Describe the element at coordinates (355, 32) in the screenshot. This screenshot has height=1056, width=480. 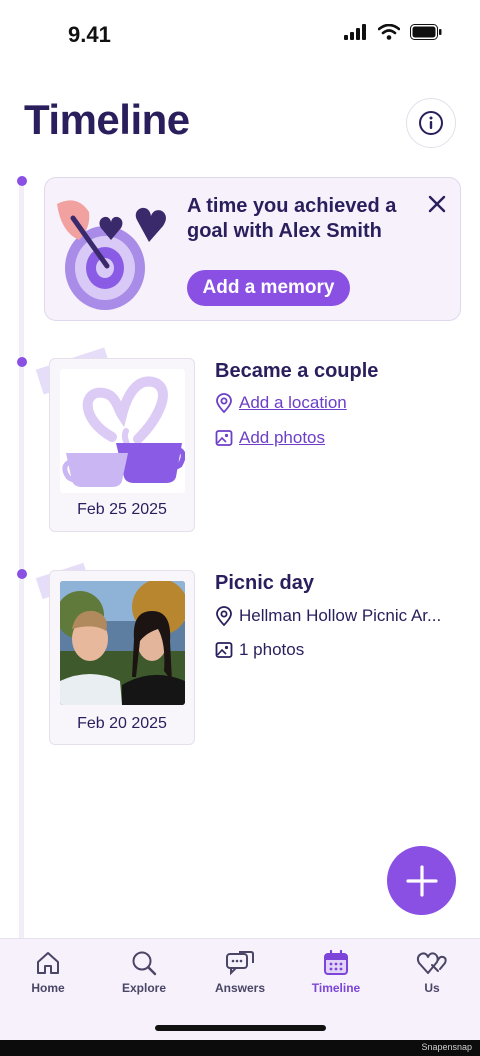
I see `signal-icon` at that location.